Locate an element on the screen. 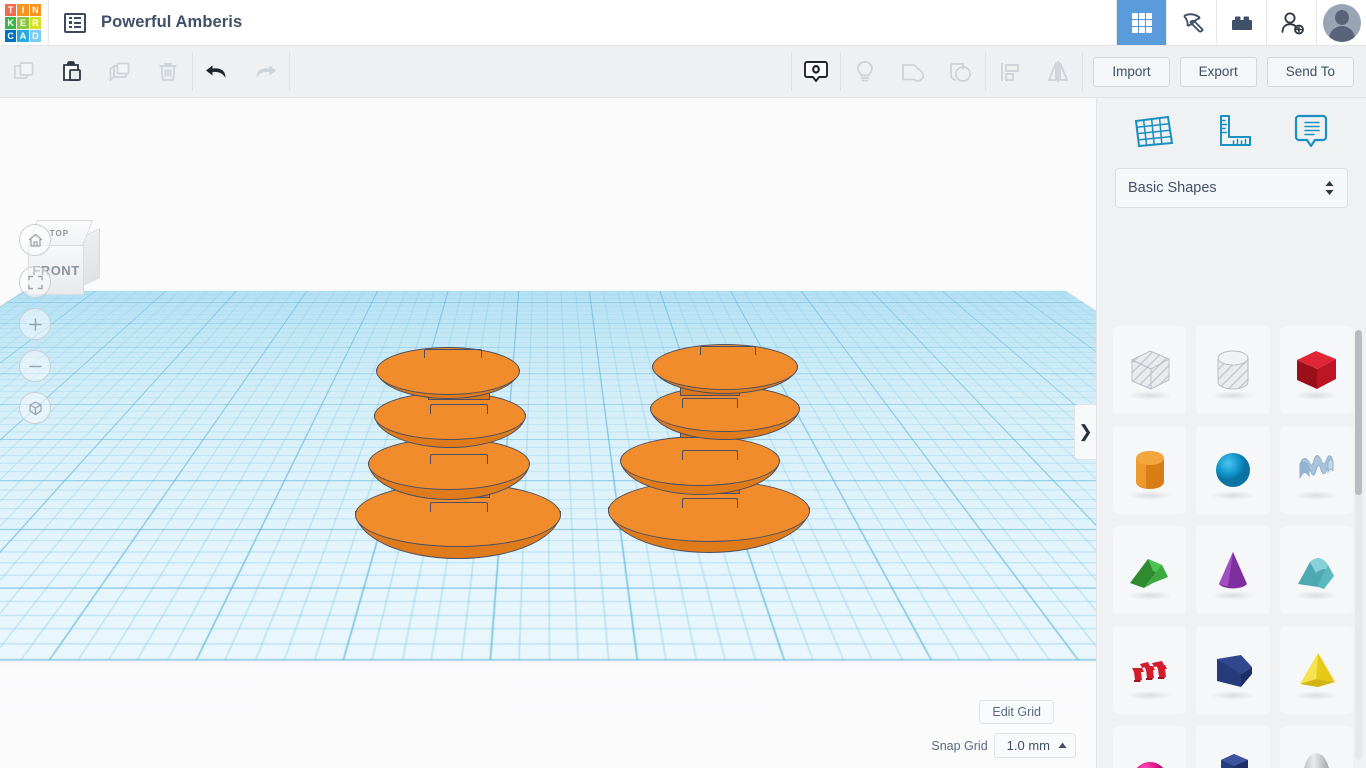 The height and width of the screenshot is (768, 1366). mirror-button is located at coordinates (1058, 71).